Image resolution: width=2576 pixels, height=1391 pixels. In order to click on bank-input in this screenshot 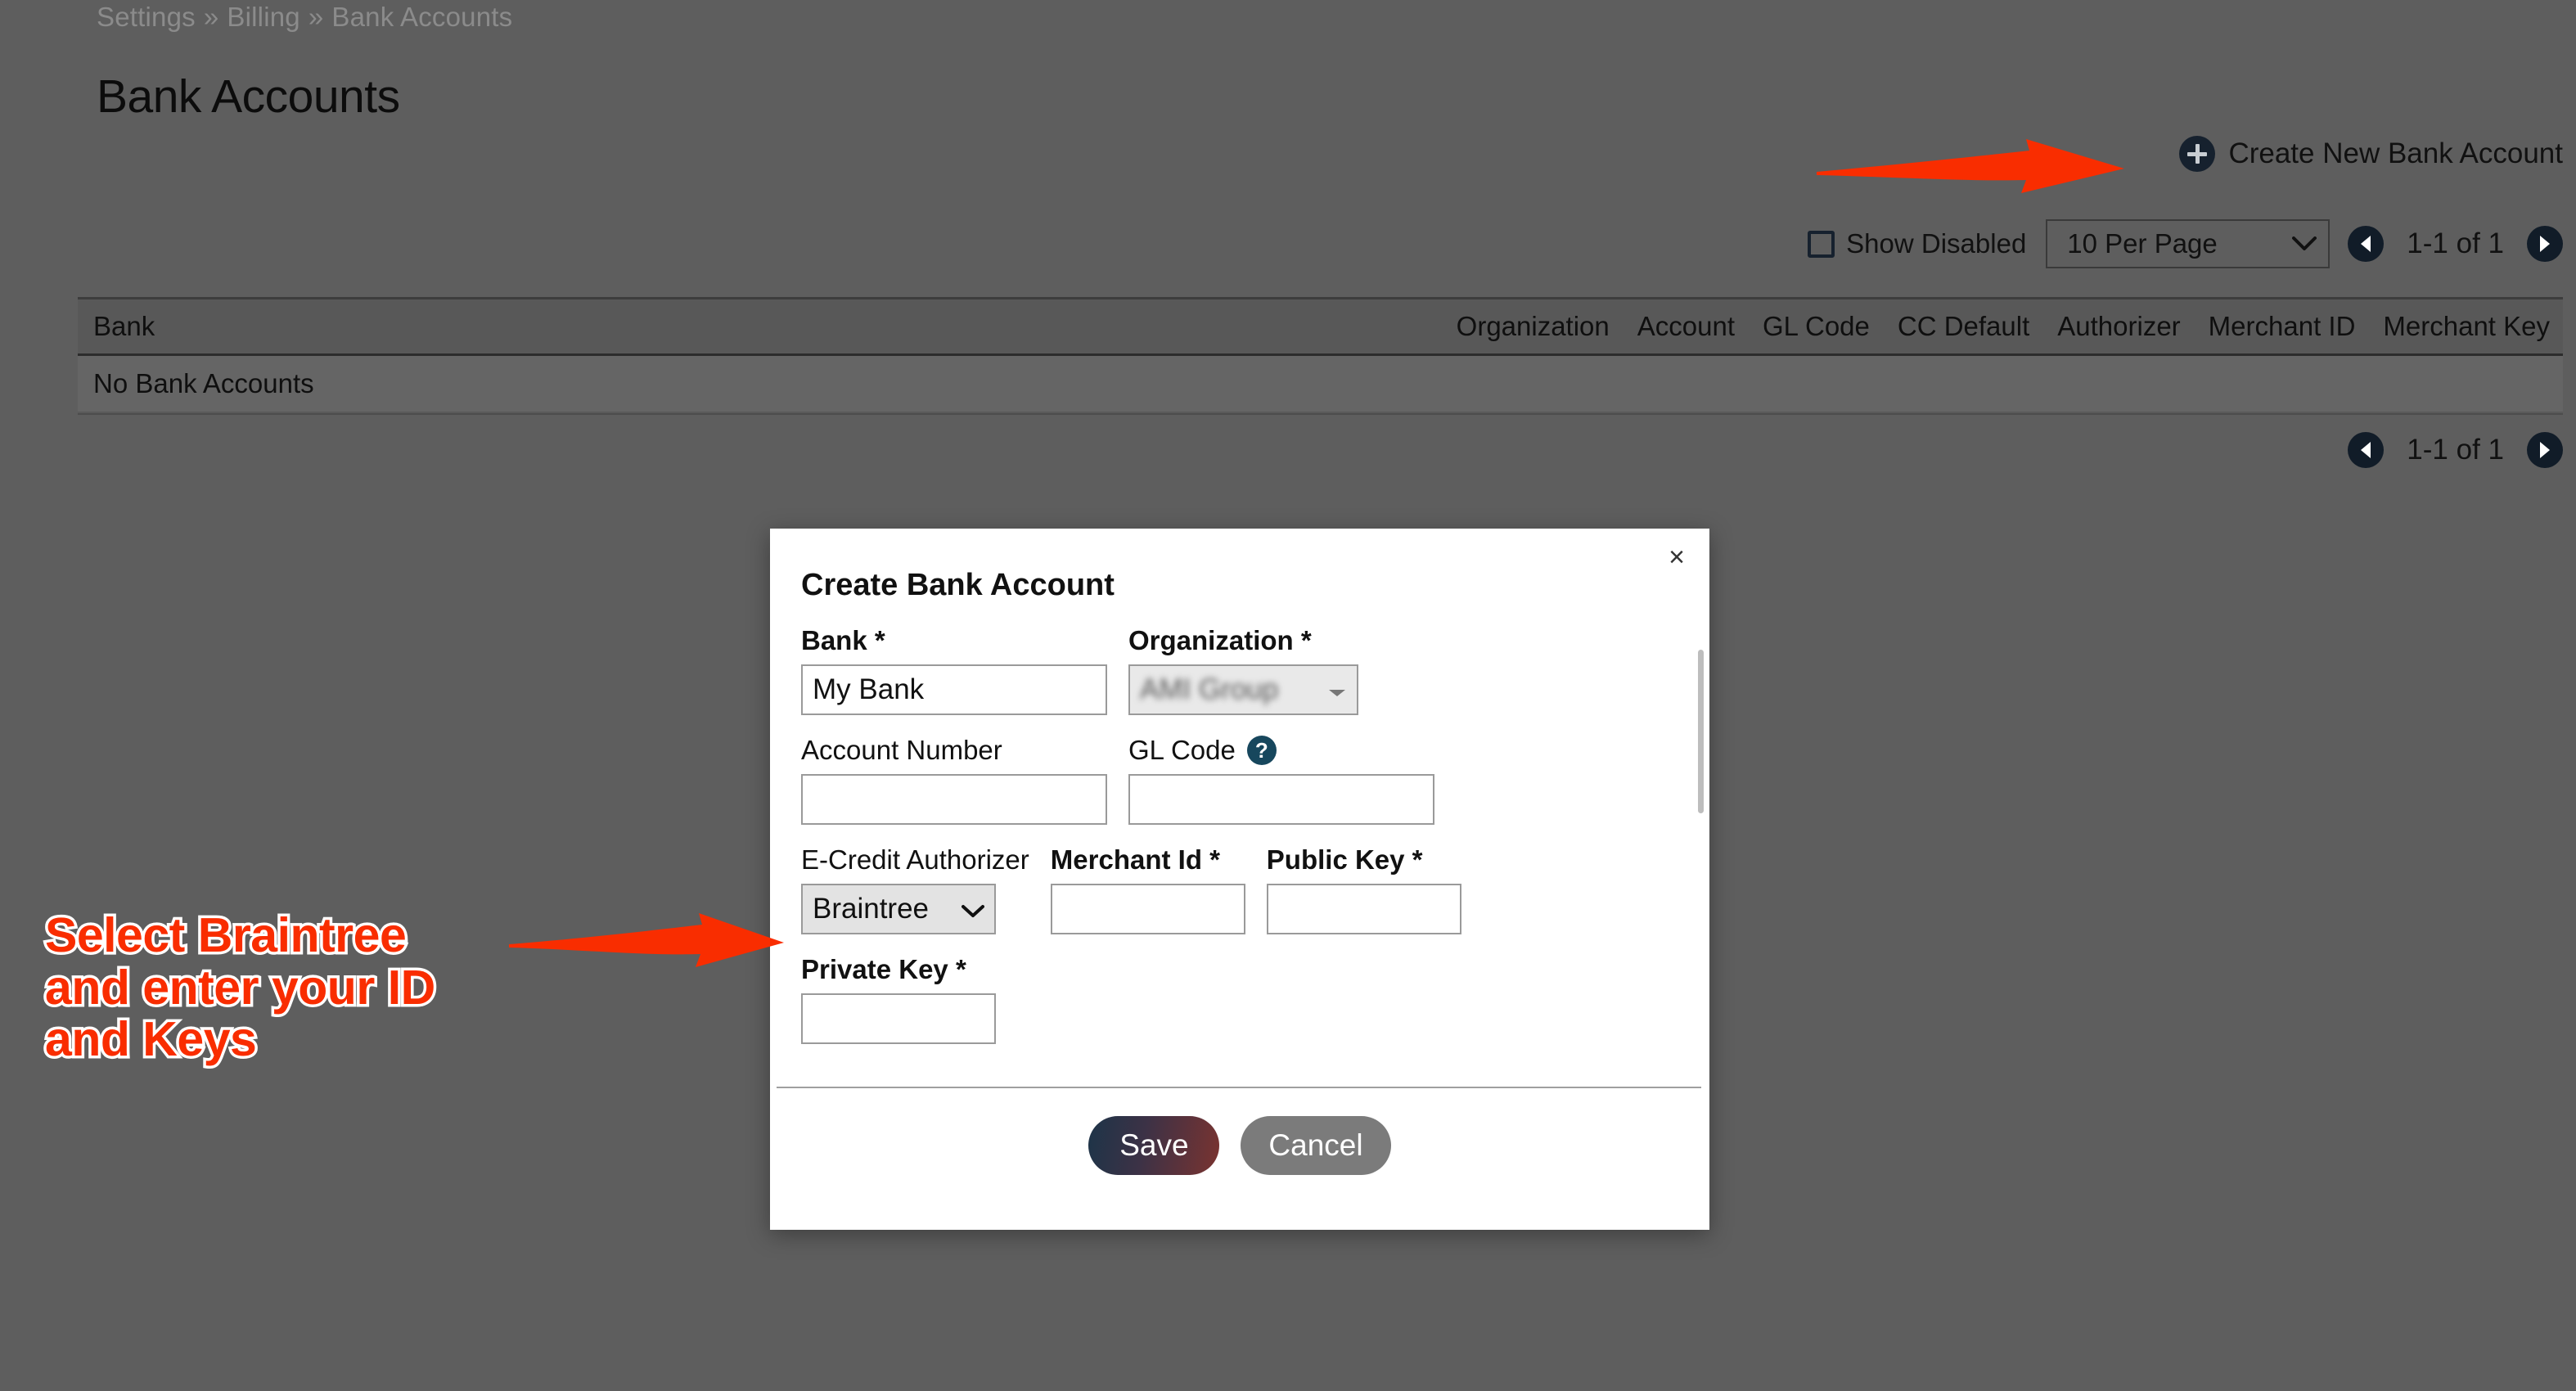, I will do `click(954, 689)`.